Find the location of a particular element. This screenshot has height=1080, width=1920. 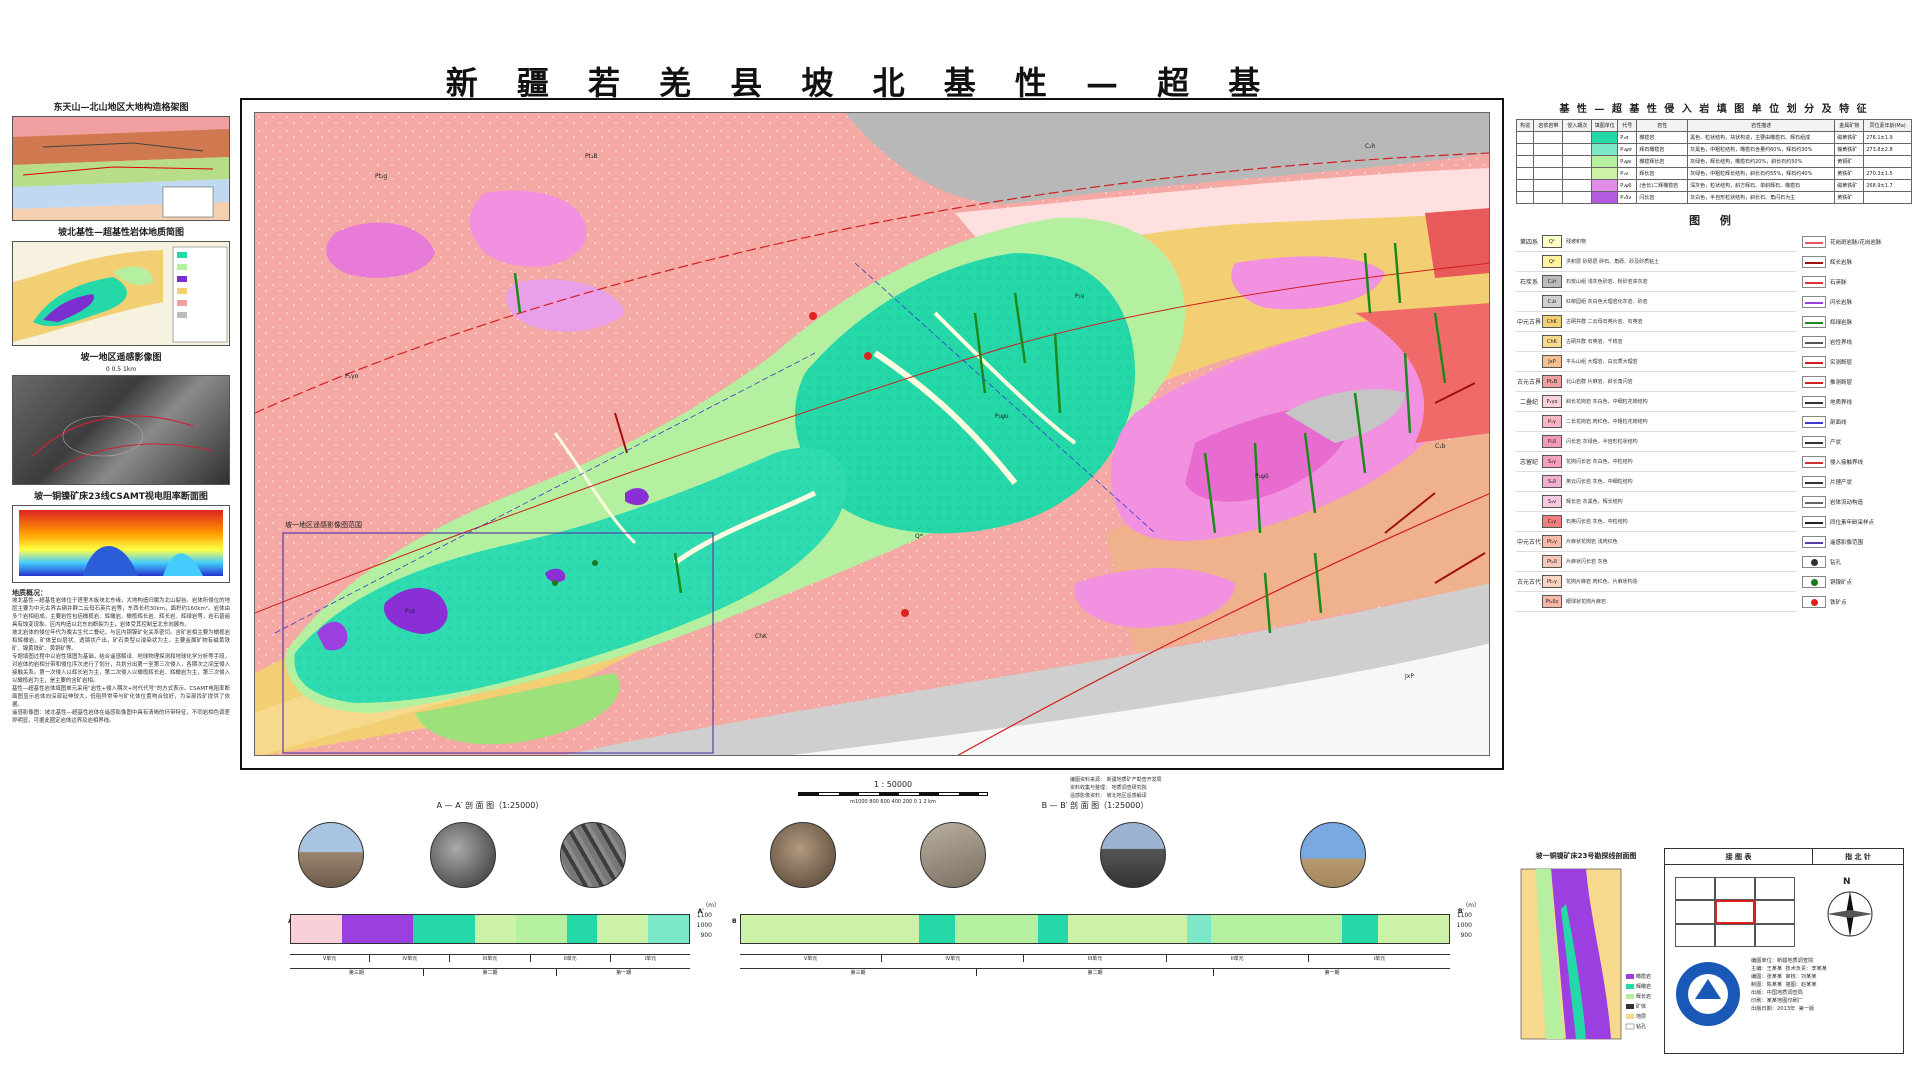

legend-symbol-text: 花岗斑岩脉/花岗岩脉 is located at coordinates (1856, 243).